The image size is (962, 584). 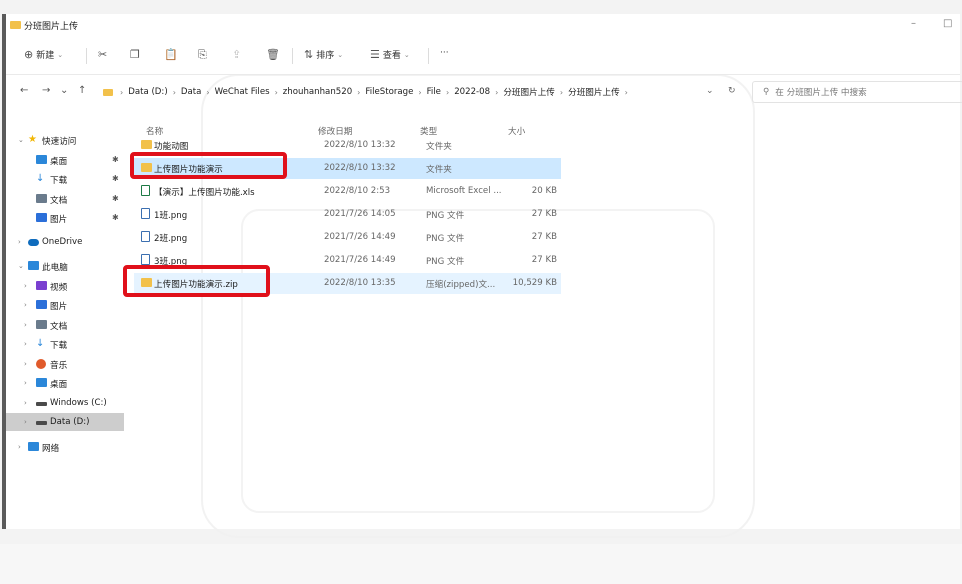 What do you see at coordinates (191, 92) in the screenshot?
I see `breadcrumb-item: Data` at bounding box center [191, 92].